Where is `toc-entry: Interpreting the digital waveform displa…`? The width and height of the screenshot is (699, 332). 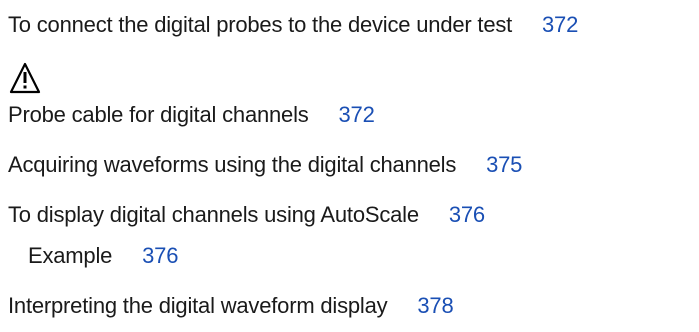
toc-entry: Interpreting the digital waveform displa… is located at coordinates (231, 306).